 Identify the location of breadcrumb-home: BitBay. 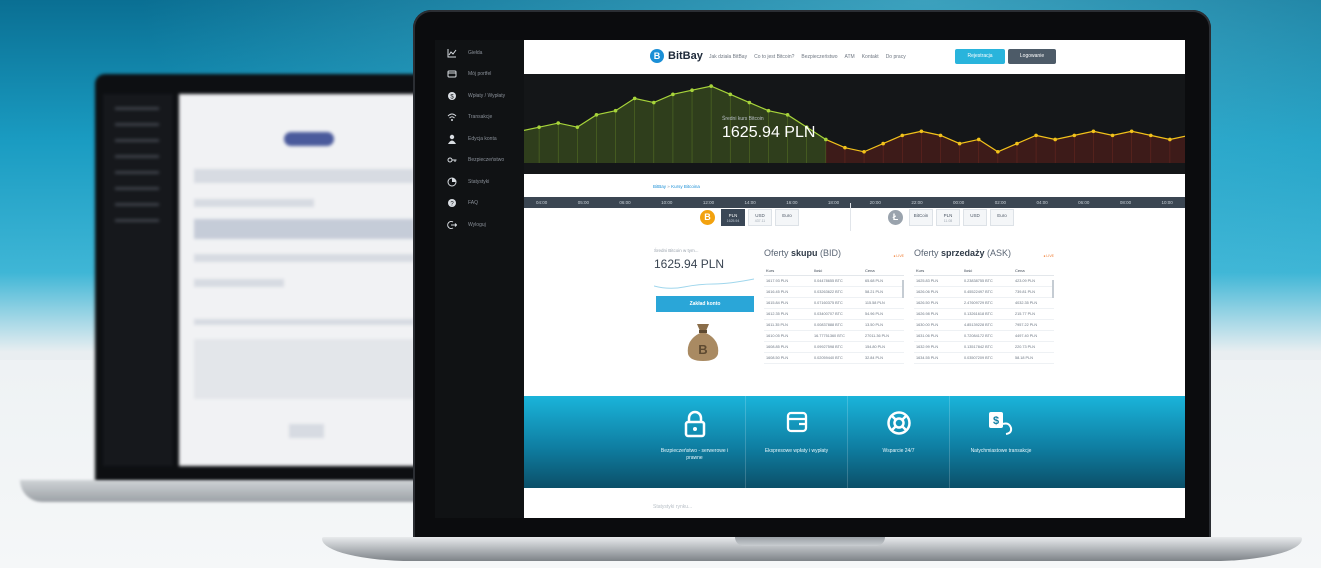
(659, 186).